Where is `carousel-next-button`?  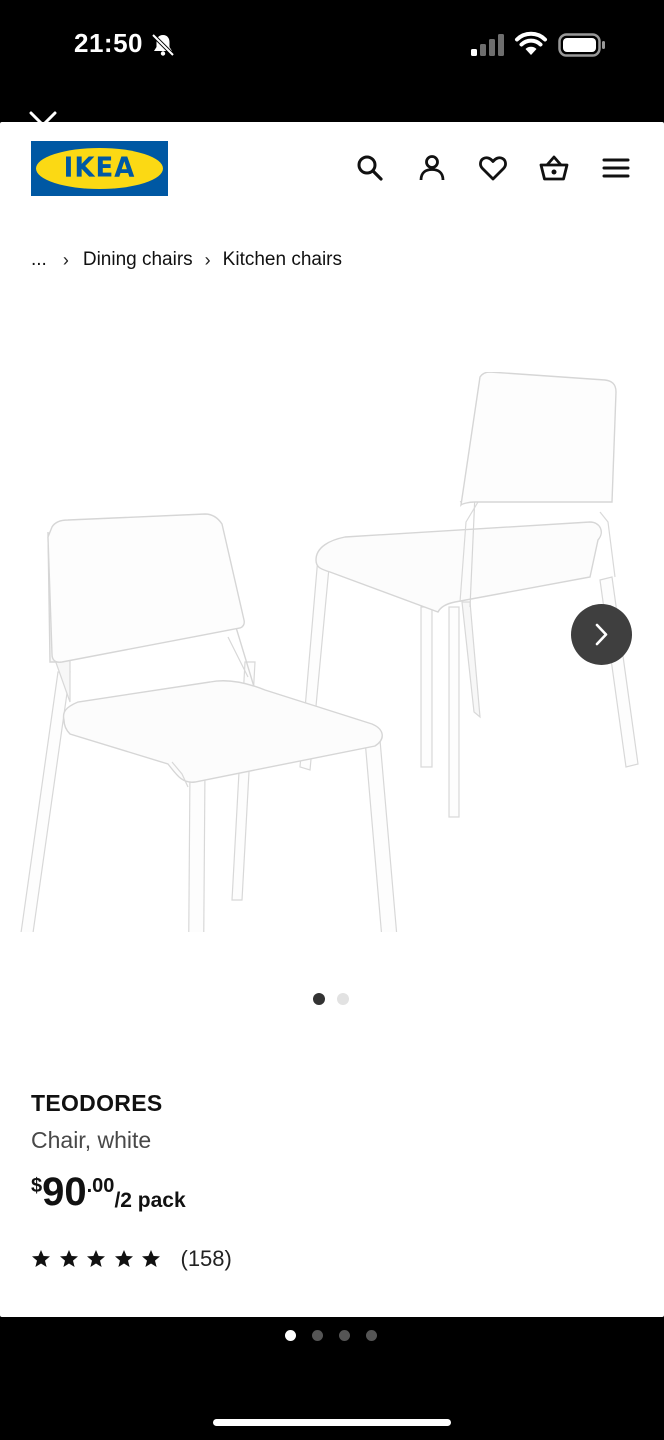 carousel-next-button is located at coordinates (601, 634).